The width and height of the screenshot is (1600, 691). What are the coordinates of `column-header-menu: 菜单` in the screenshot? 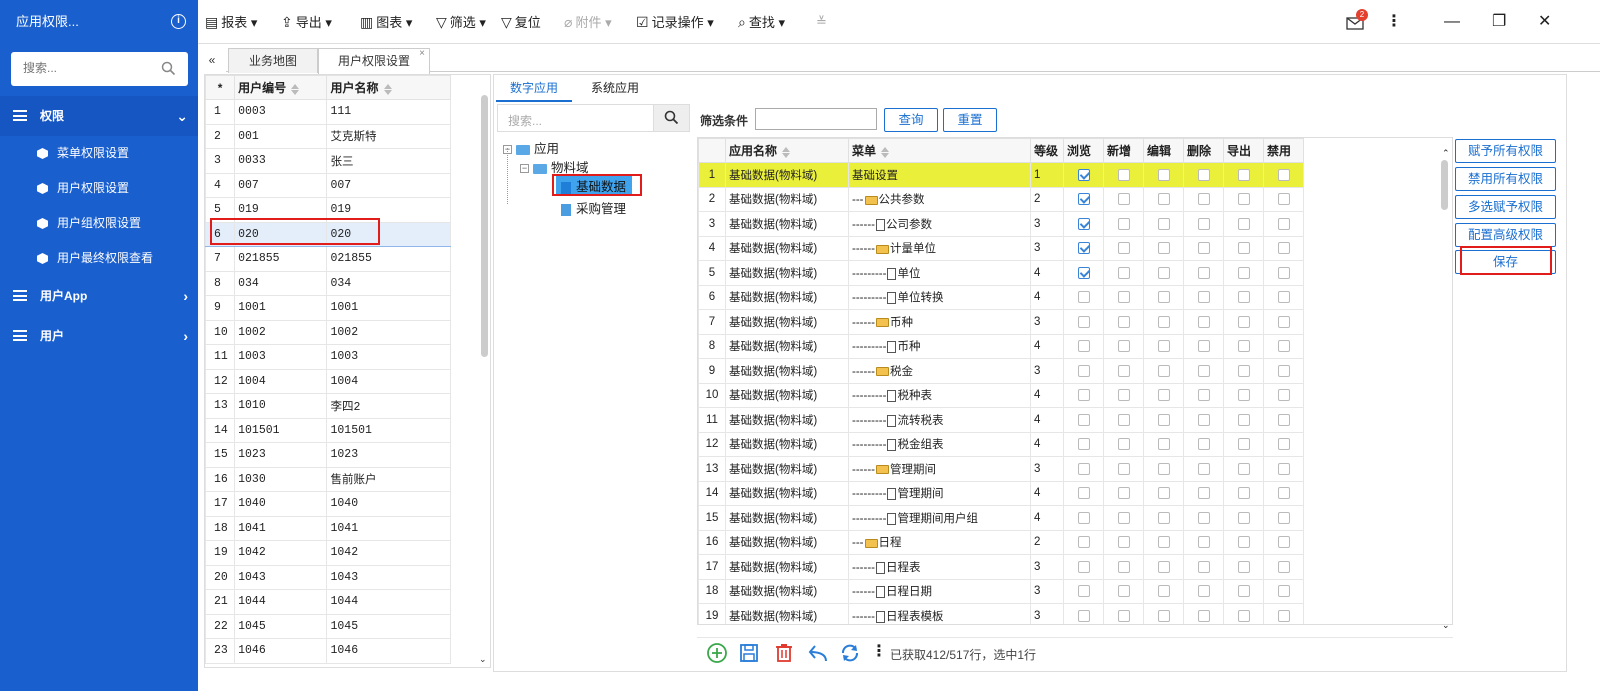 It's located at (939, 150).